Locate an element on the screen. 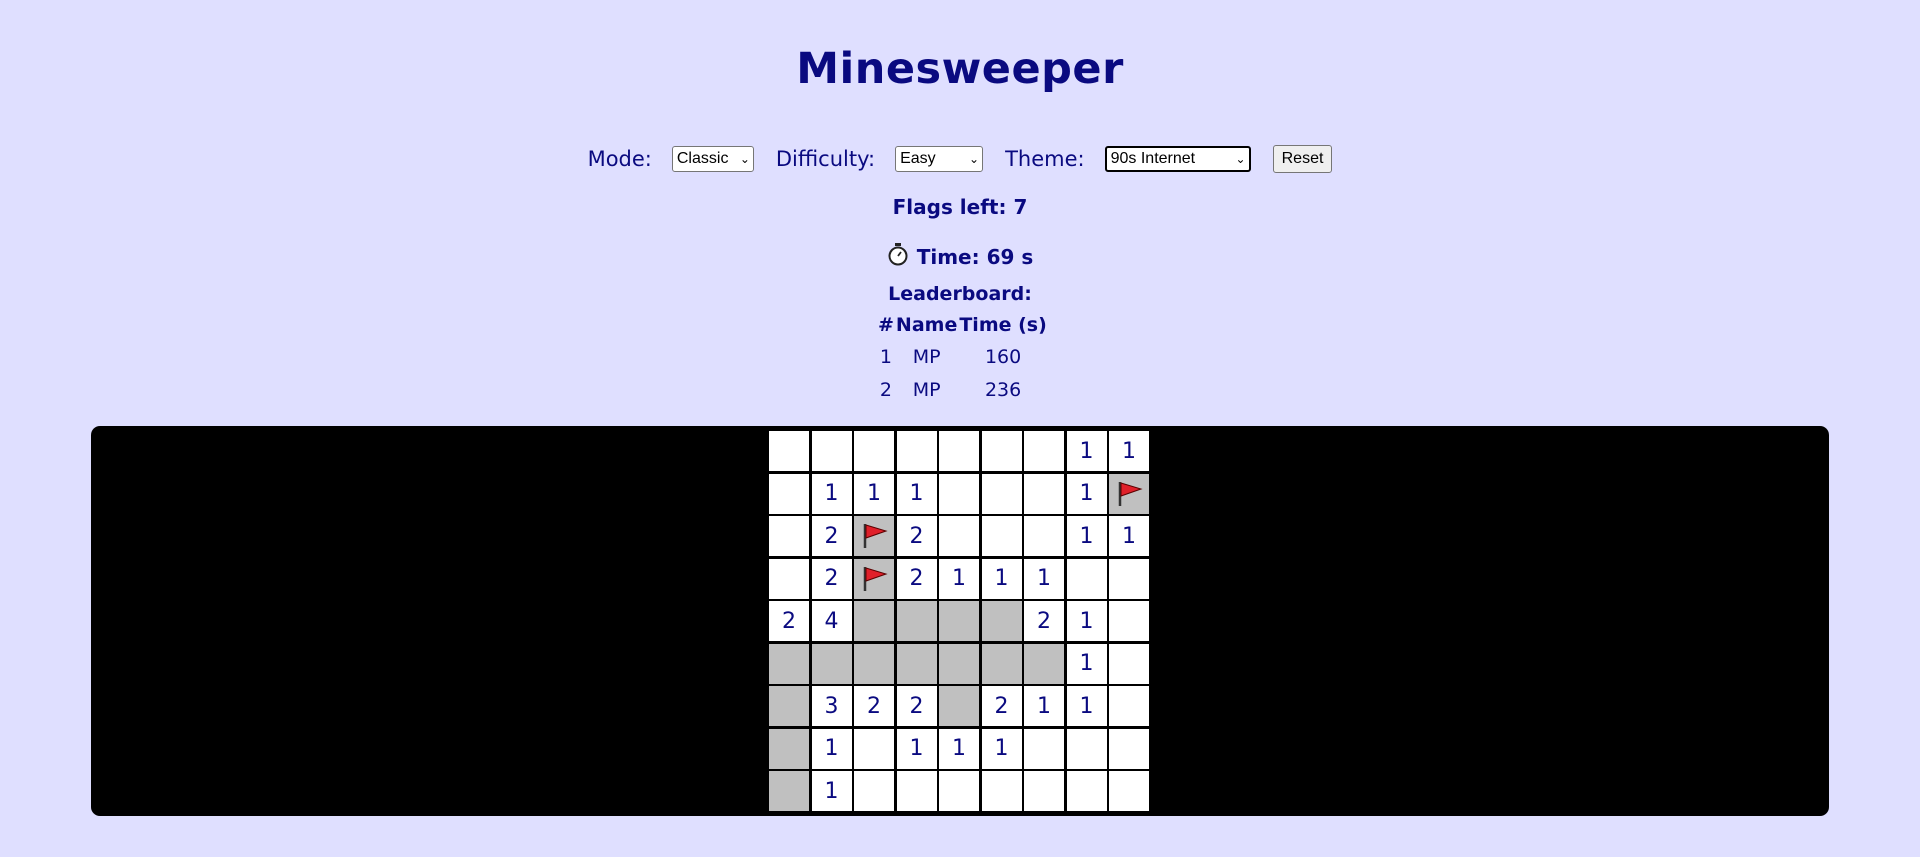 This screenshot has width=1920, height=857. leaderboard-rank: 2 is located at coordinates (885, 389).